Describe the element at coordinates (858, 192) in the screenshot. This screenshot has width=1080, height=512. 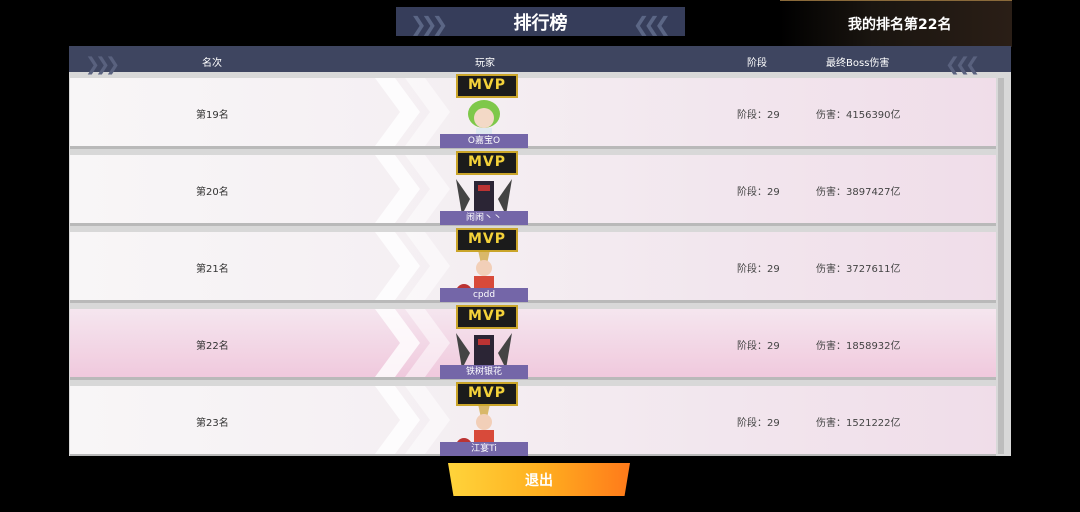
I see `damage-value: 伤害：3897427亿` at that location.